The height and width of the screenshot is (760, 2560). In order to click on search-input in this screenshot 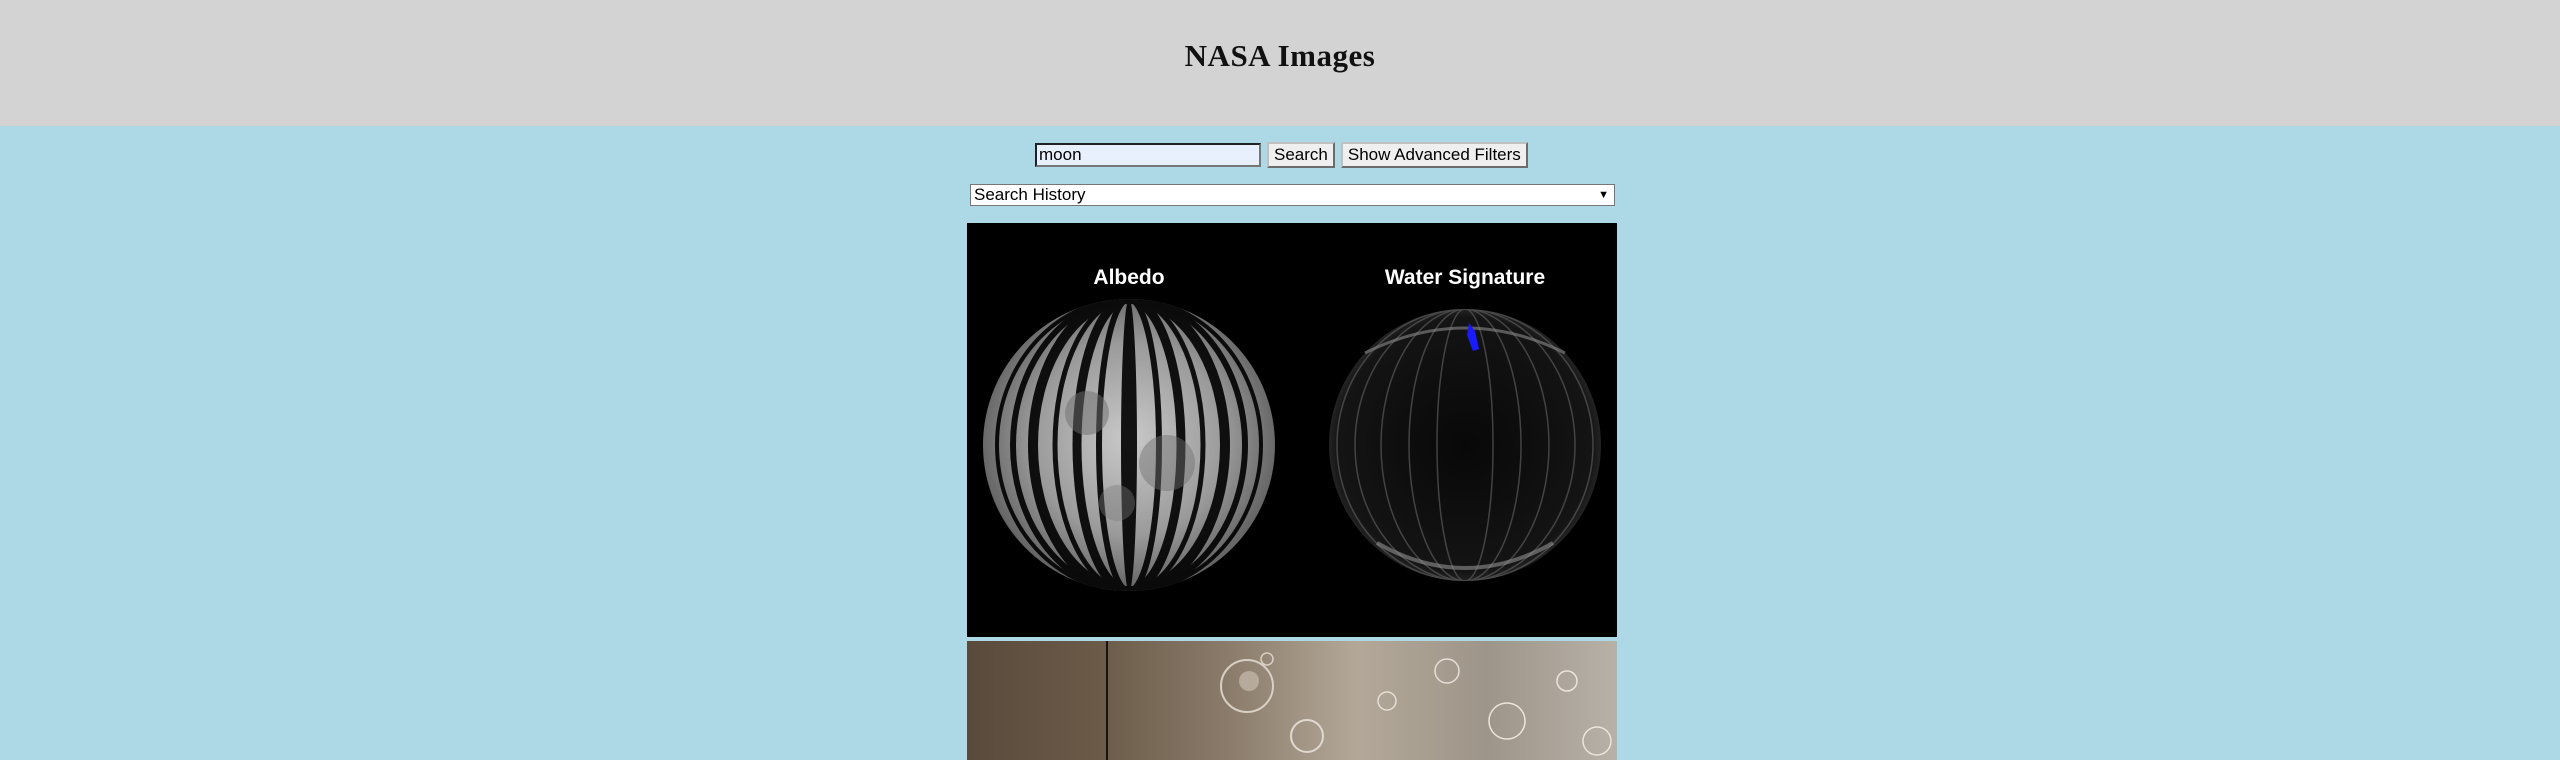, I will do `click(1148, 155)`.